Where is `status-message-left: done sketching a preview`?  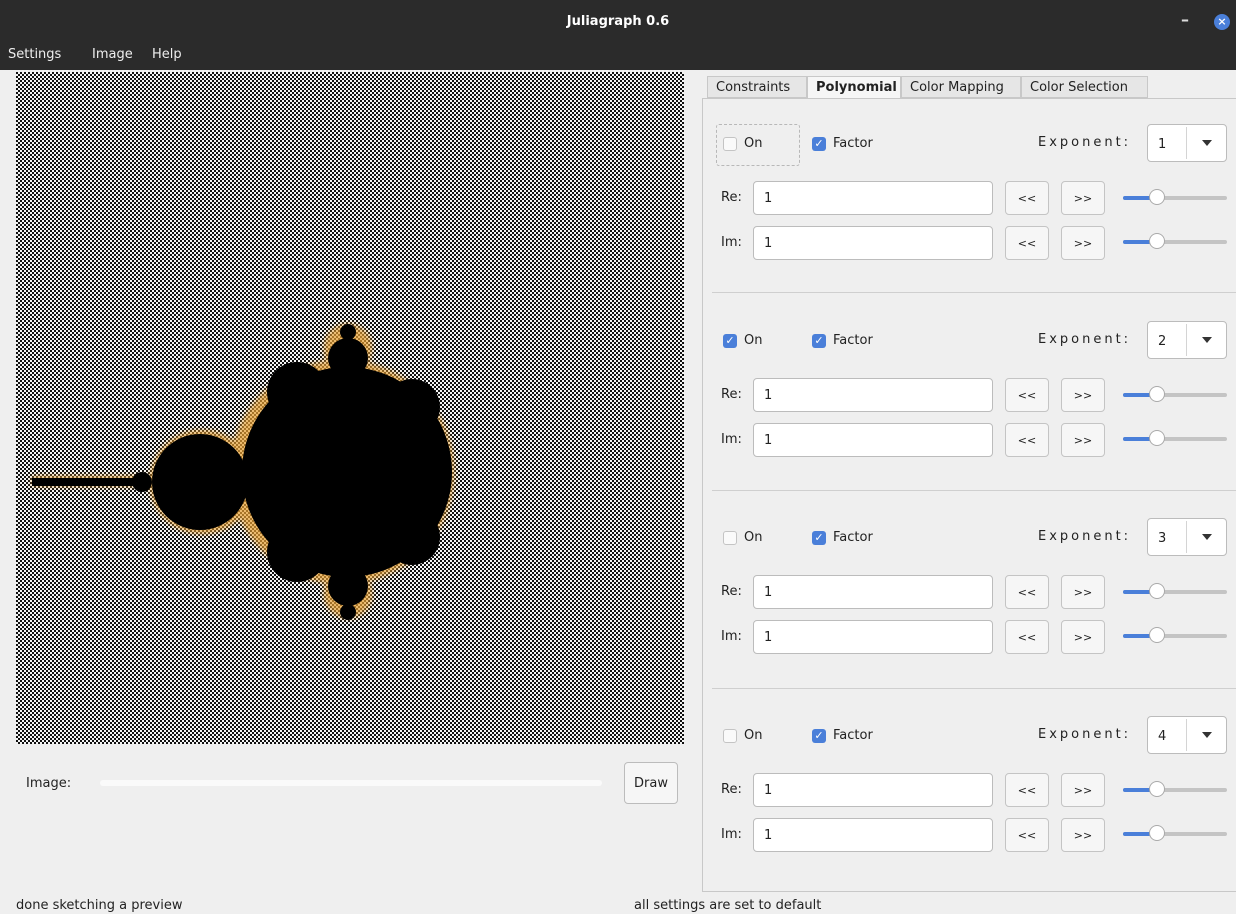 status-message-left: done sketching a preview is located at coordinates (99, 905).